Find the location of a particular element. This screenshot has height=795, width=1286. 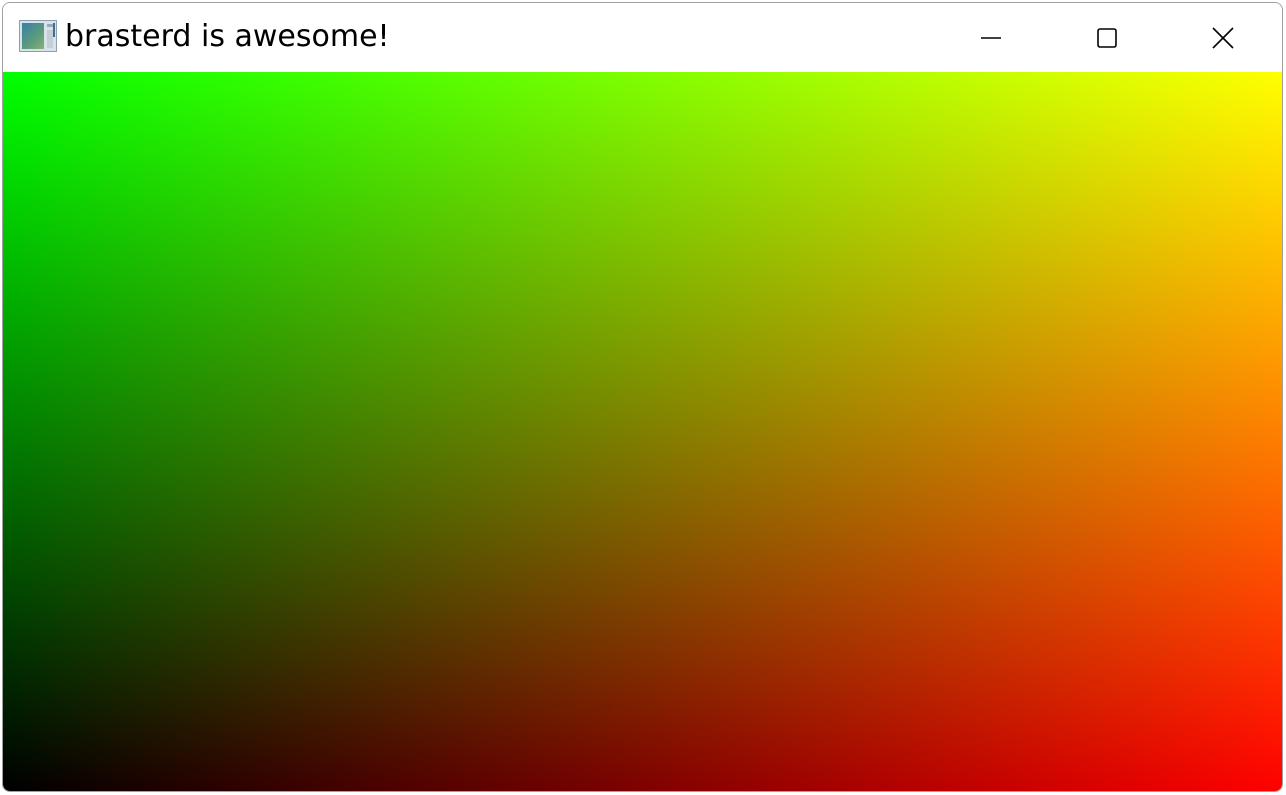

close-icon is located at coordinates (1223, 37).